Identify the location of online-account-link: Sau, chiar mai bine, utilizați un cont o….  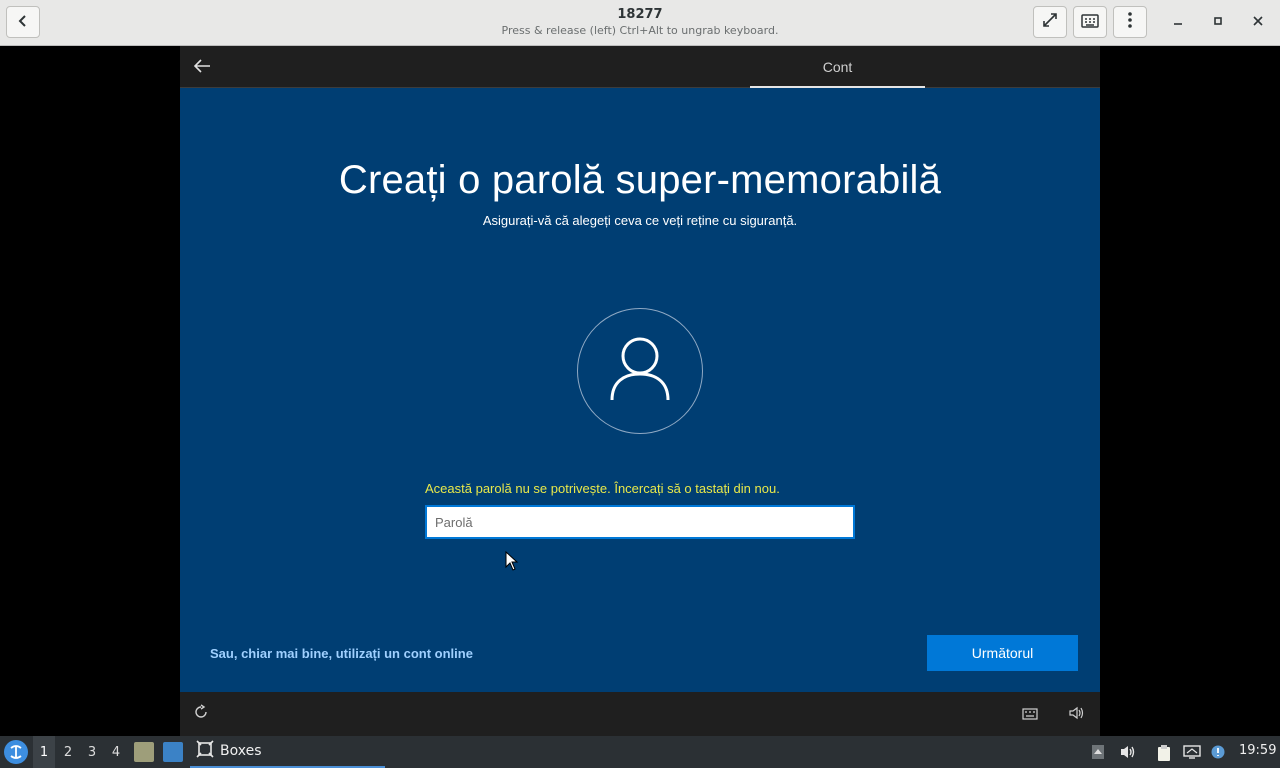
(341, 653).